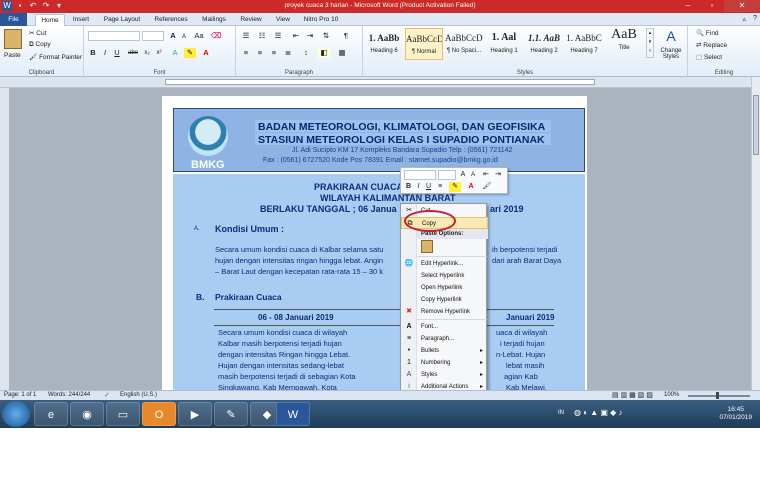 The height and width of the screenshot is (499, 760). Describe the element at coordinates (709, 57) in the screenshot. I see `select-button: ⬚ Select` at that location.